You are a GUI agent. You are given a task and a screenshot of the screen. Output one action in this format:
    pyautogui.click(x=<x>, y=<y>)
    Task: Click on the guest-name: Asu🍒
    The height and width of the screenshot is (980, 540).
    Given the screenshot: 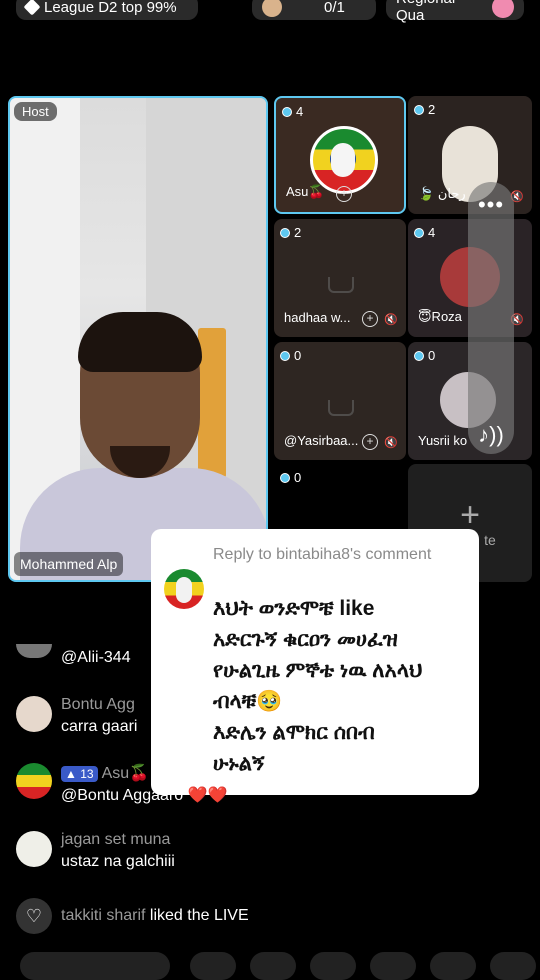 What is the action you would take?
    pyautogui.click(x=305, y=191)
    